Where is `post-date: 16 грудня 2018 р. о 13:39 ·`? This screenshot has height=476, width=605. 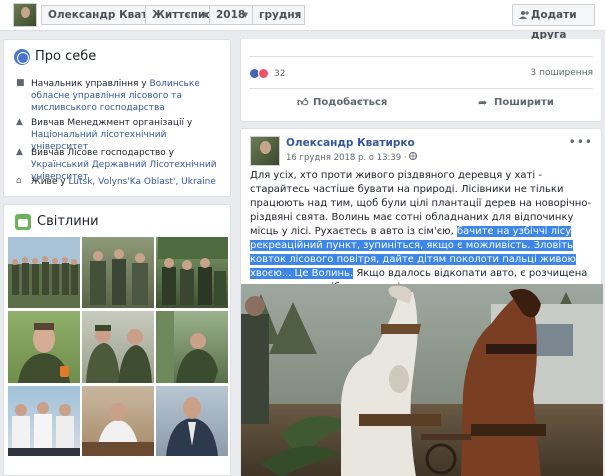 post-date: 16 грудня 2018 р. о 13:39 · is located at coordinates (352, 157).